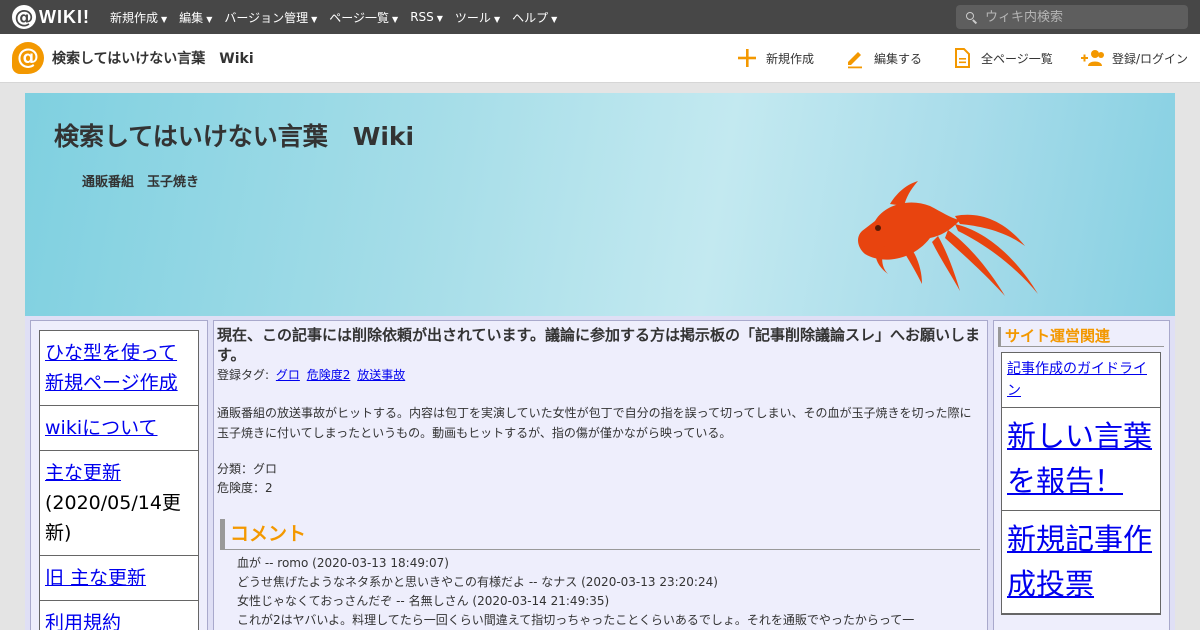  What do you see at coordinates (141, 182) in the screenshot?
I see `page-title: 通販番組 玉子焼き` at bounding box center [141, 182].